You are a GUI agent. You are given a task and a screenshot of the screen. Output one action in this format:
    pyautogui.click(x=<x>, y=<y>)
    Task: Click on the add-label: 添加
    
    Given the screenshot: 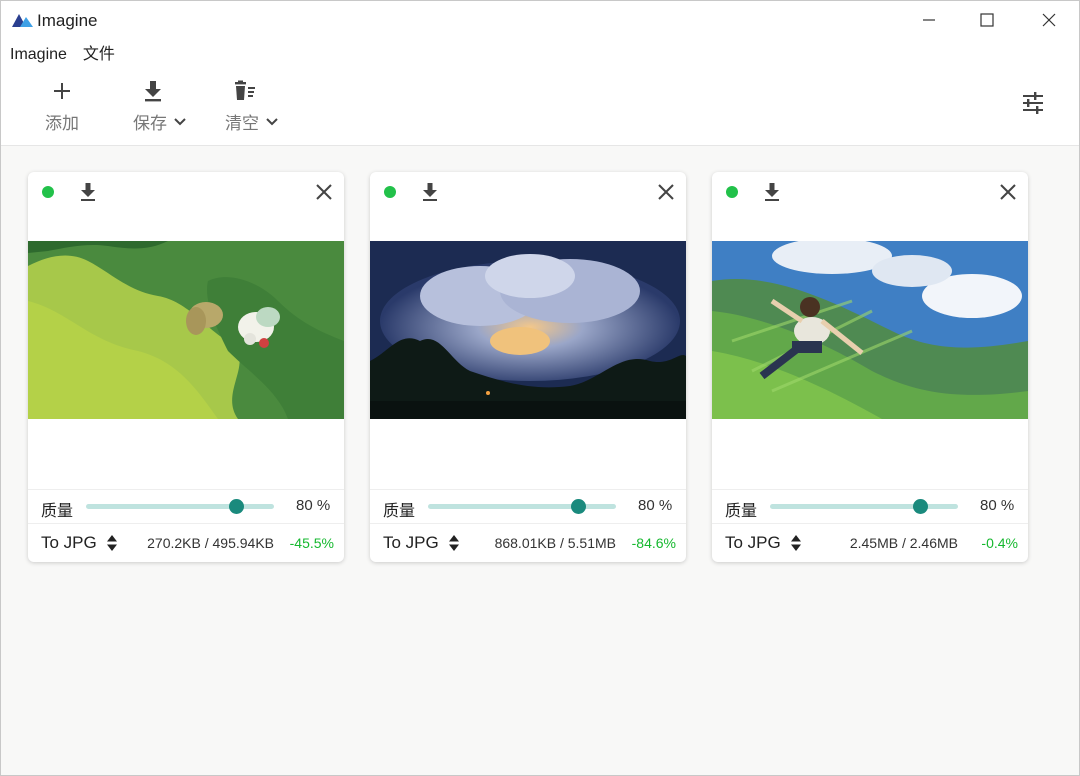 What is the action you would take?
    pyautogui.click(x=62, y=123)
    